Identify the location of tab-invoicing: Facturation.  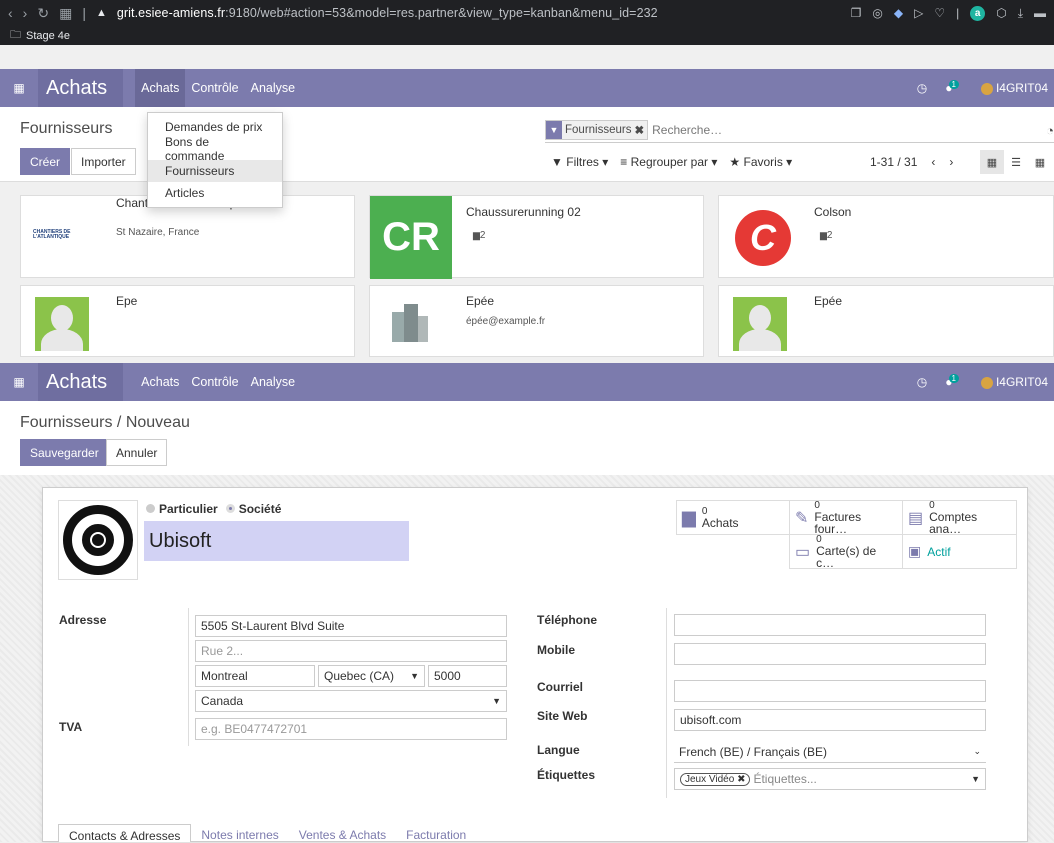
(436, 833).